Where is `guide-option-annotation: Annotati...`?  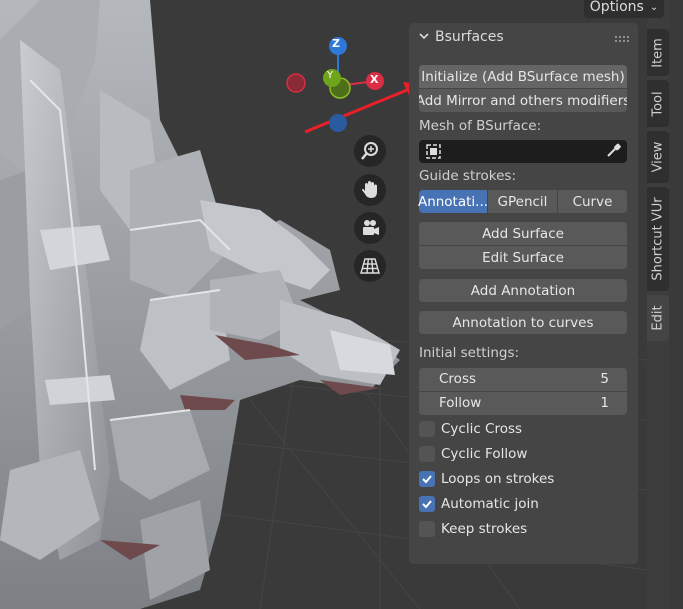
guide-option-annotation: Annotati... is located at coordinates (453, 201).